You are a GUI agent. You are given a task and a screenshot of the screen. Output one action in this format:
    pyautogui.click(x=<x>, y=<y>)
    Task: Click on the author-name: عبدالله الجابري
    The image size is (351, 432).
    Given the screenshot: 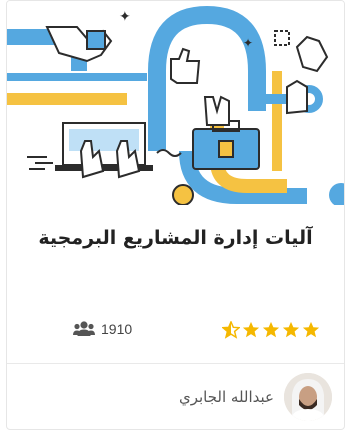 What is the action you would take?
    pyautogui.click(x=226, y=397)
    